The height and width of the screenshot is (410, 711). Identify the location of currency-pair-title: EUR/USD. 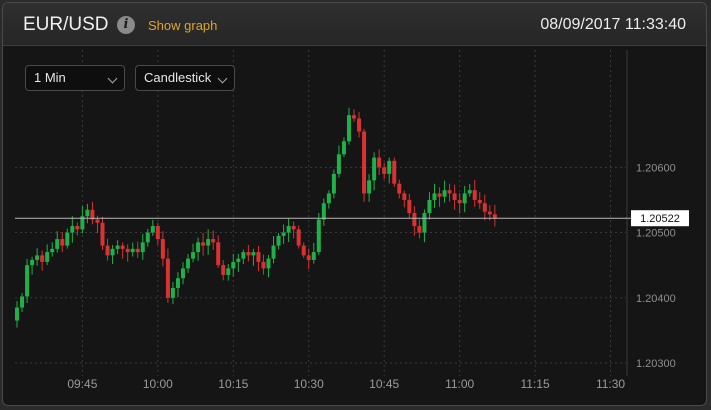
(66, 24).